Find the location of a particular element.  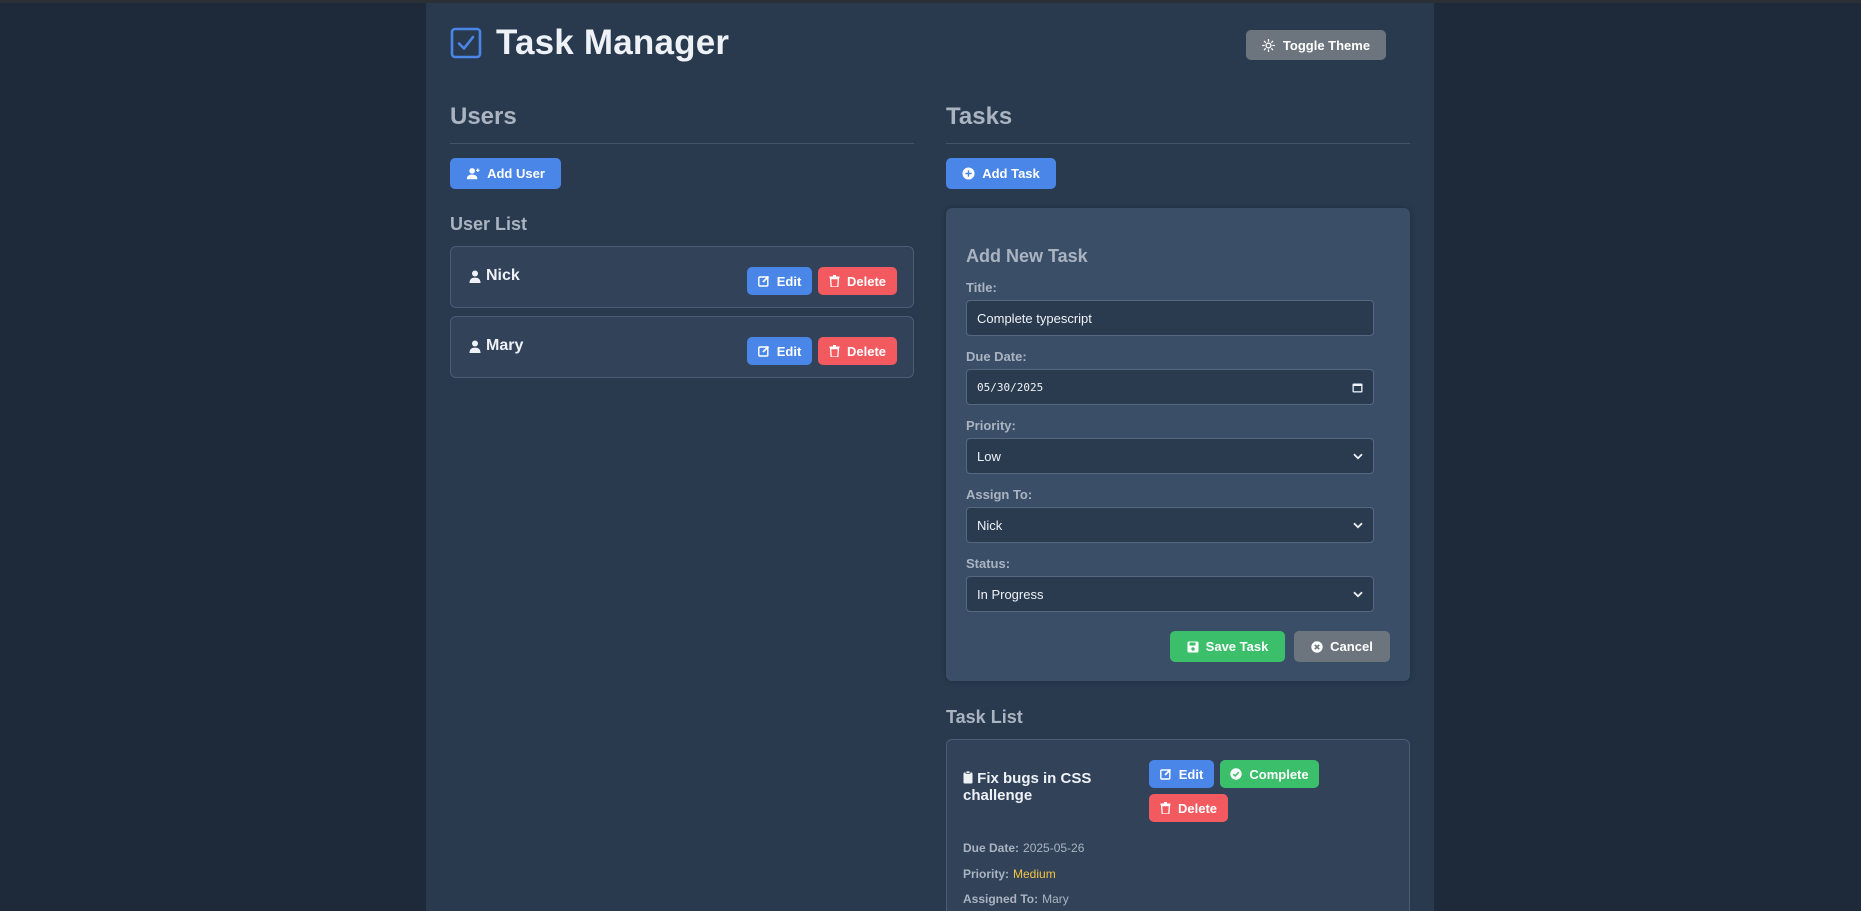

form-title: Add New Task is located at coordinates (1027, 256).